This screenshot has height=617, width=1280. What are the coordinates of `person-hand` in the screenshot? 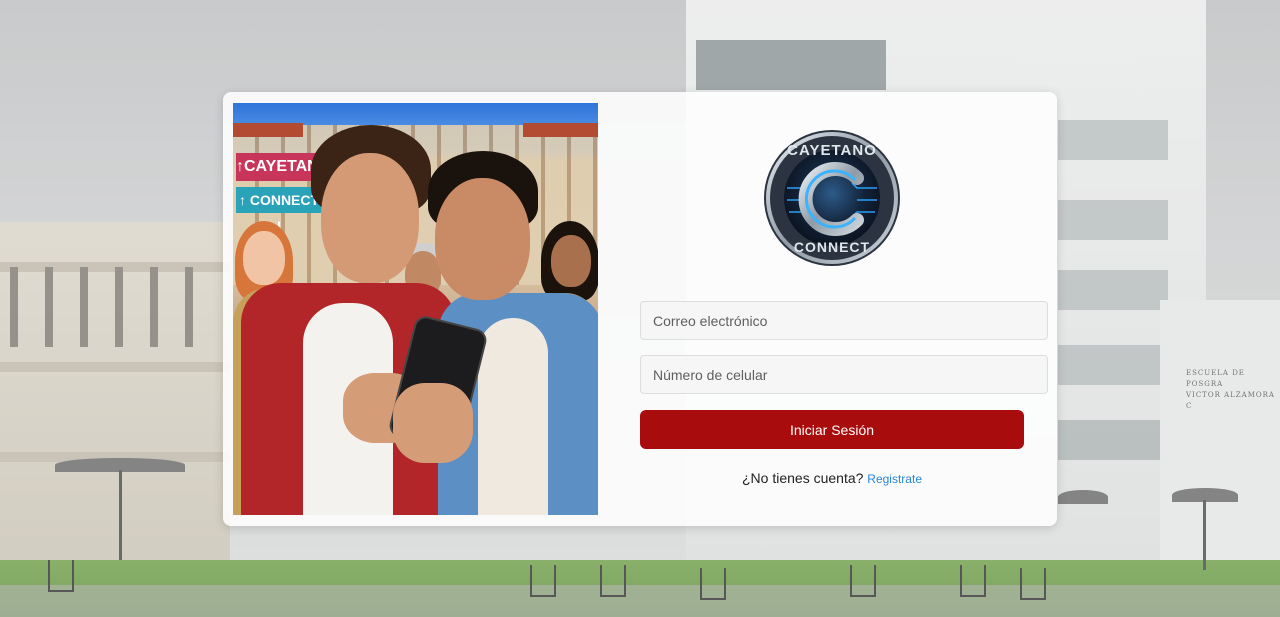 It's located at (433, 423).